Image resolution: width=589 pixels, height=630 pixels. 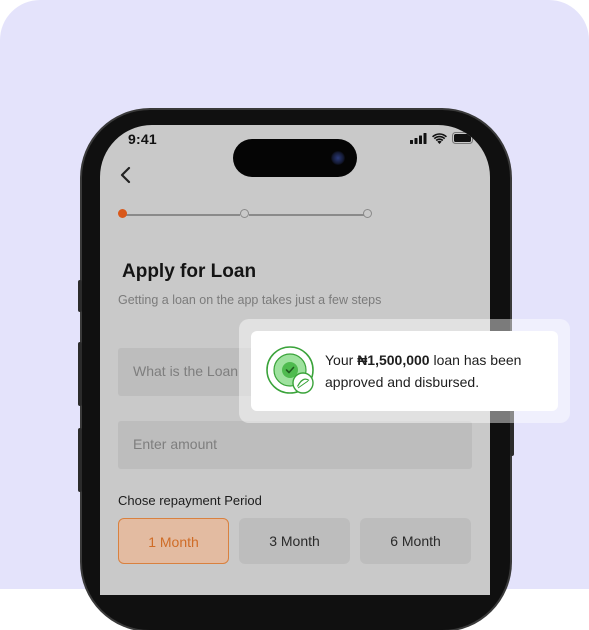 I want to click on status-icons, so click(x=443, y=138).